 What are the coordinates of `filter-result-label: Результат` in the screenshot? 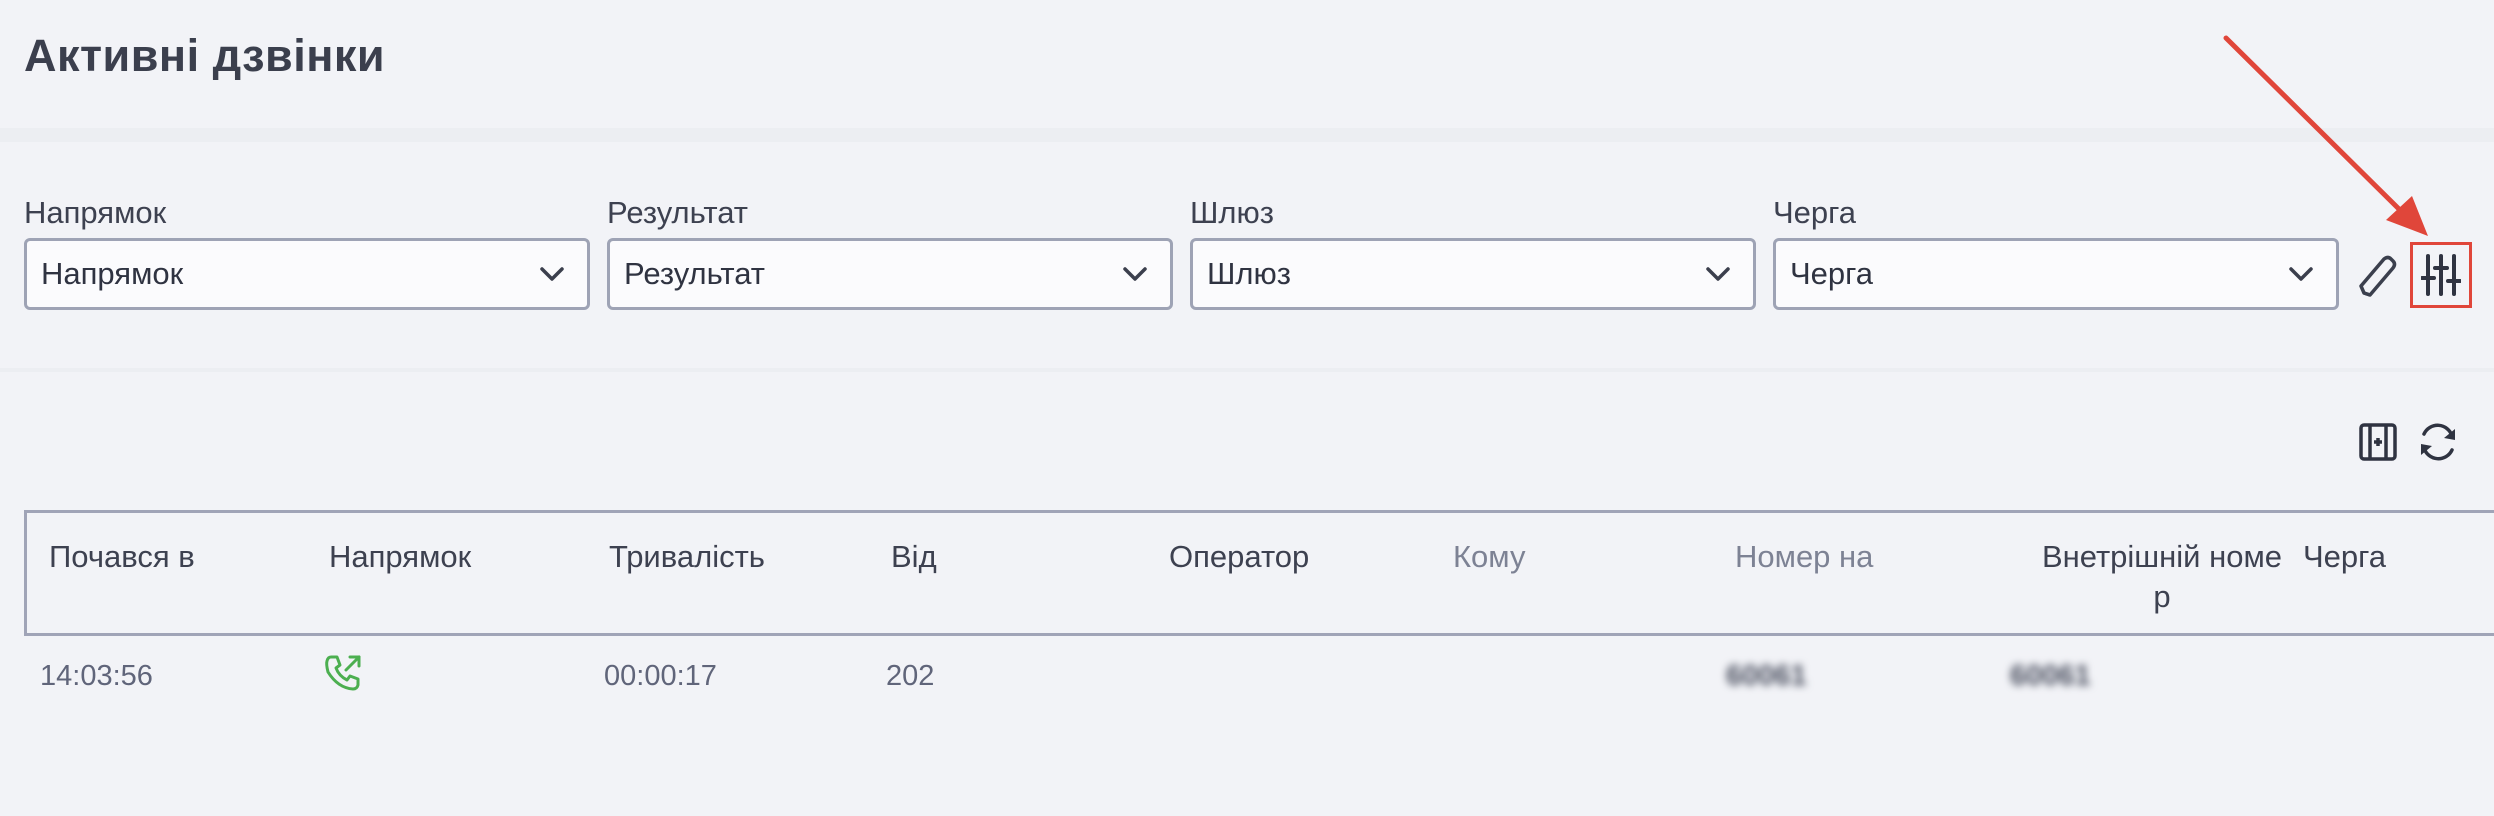 It's located at (677, 212).